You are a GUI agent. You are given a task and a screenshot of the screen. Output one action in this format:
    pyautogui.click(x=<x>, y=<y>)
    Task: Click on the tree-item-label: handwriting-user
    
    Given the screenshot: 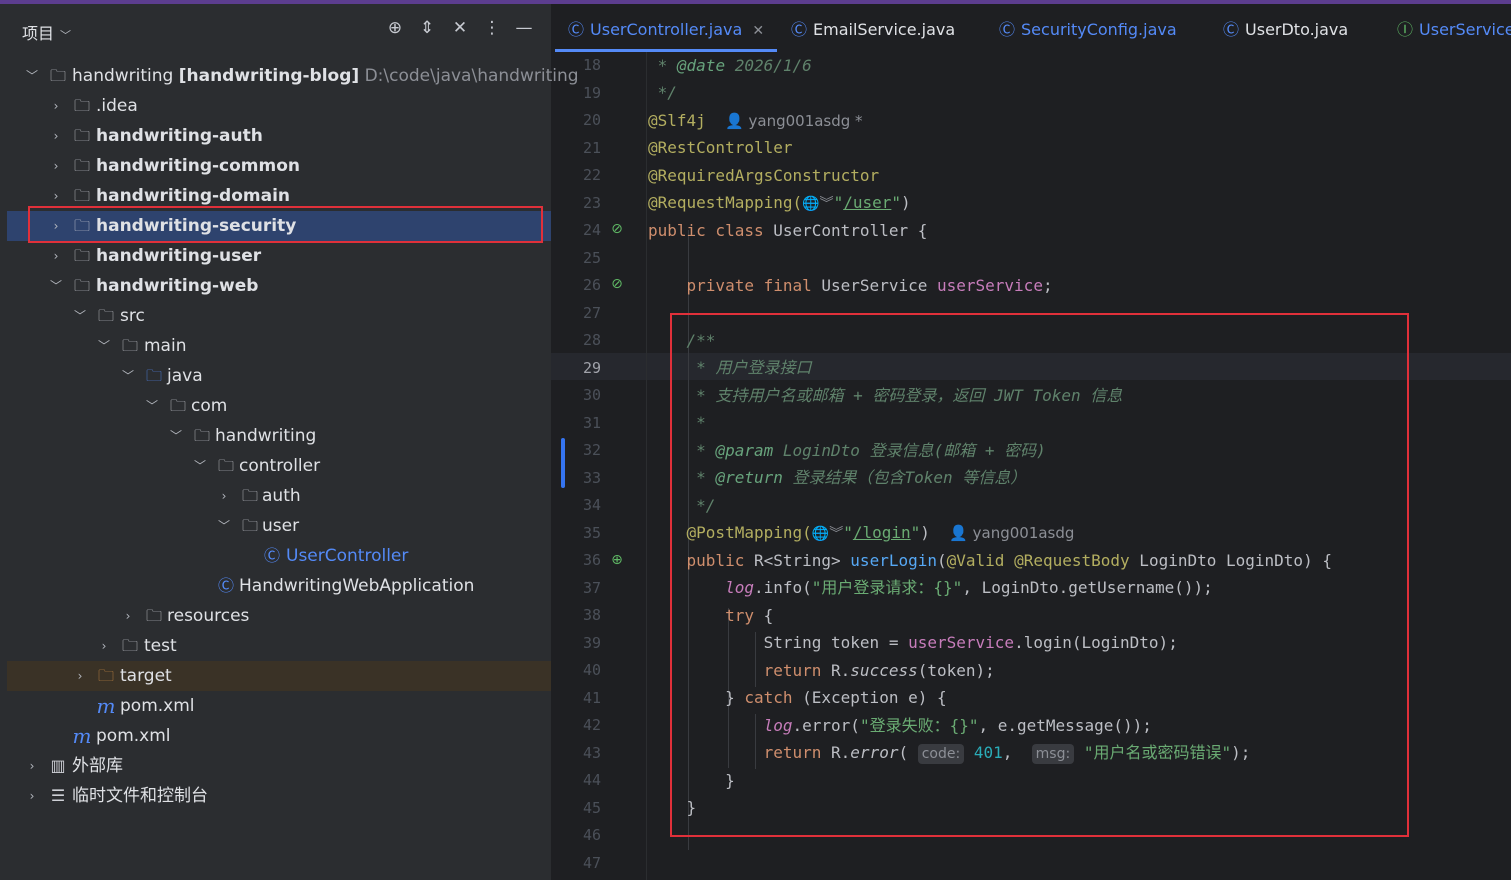 What is the action you would take?
    pyautogui.click(x=179, y=256)
    